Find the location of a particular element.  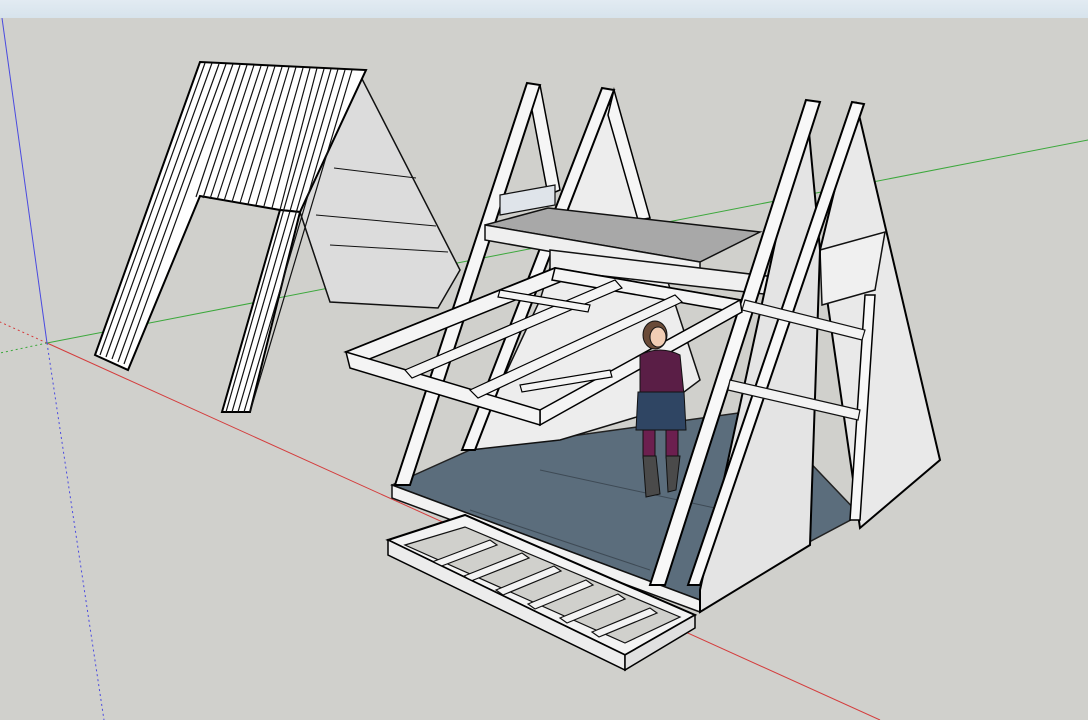

blue-axis is located at coordinates (24, 181).